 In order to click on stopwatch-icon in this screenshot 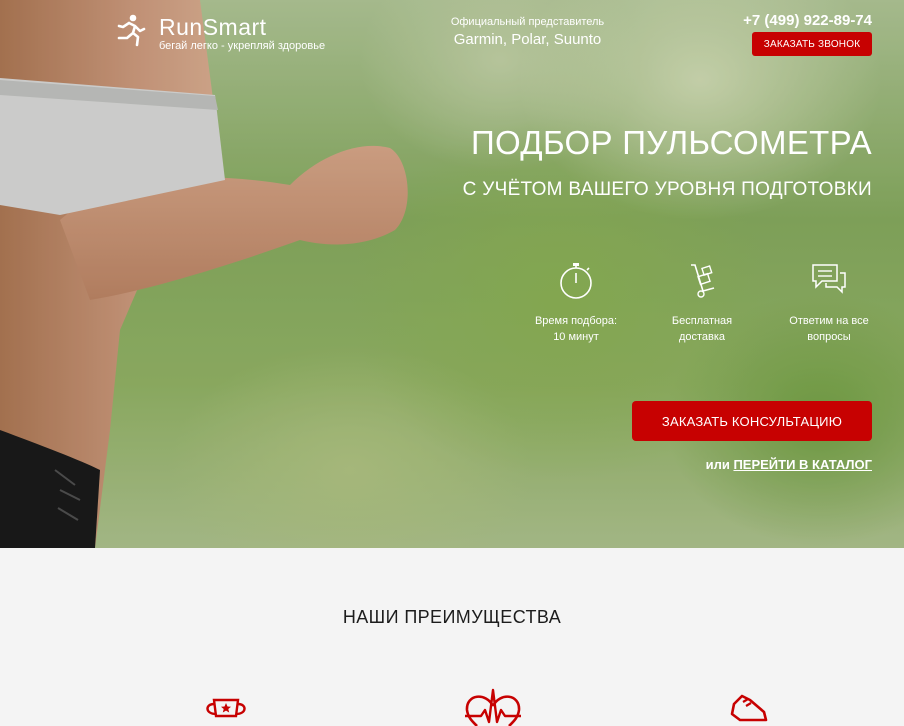, I will do `click(576, 281)`.